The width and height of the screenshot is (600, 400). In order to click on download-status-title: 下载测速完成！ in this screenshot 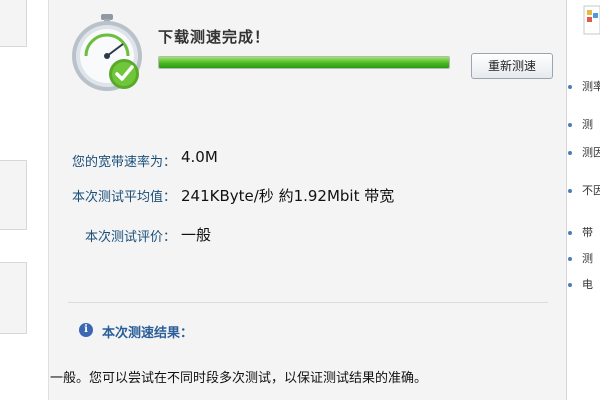, I will do `click(214, 37)`.